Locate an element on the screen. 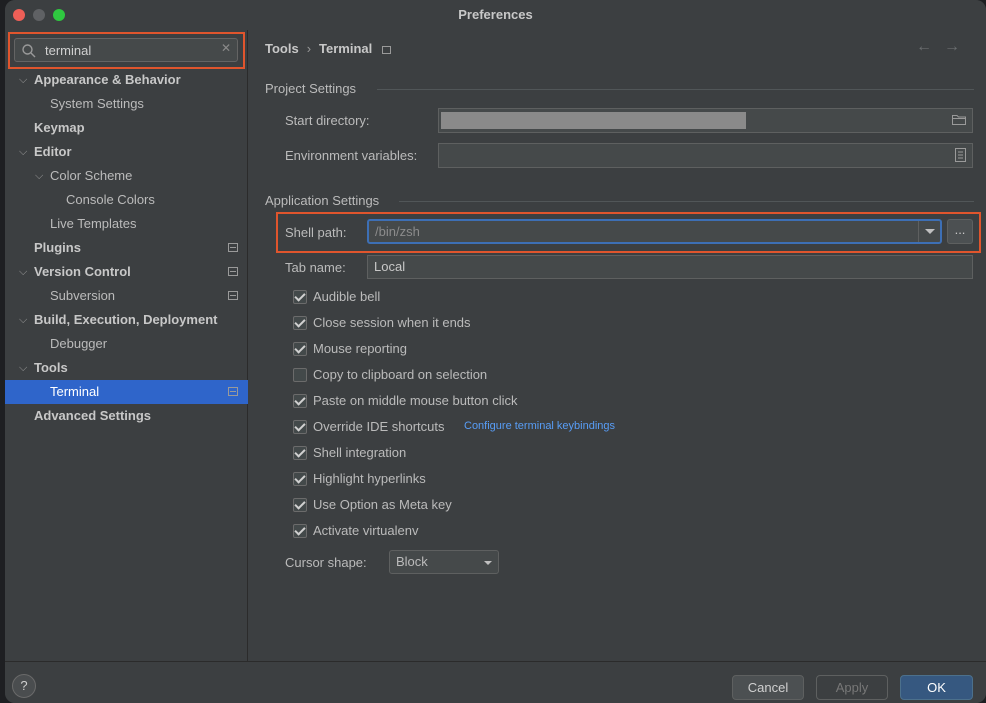  sidebar-item-label: Debugger is located at coordinates (79, 343).